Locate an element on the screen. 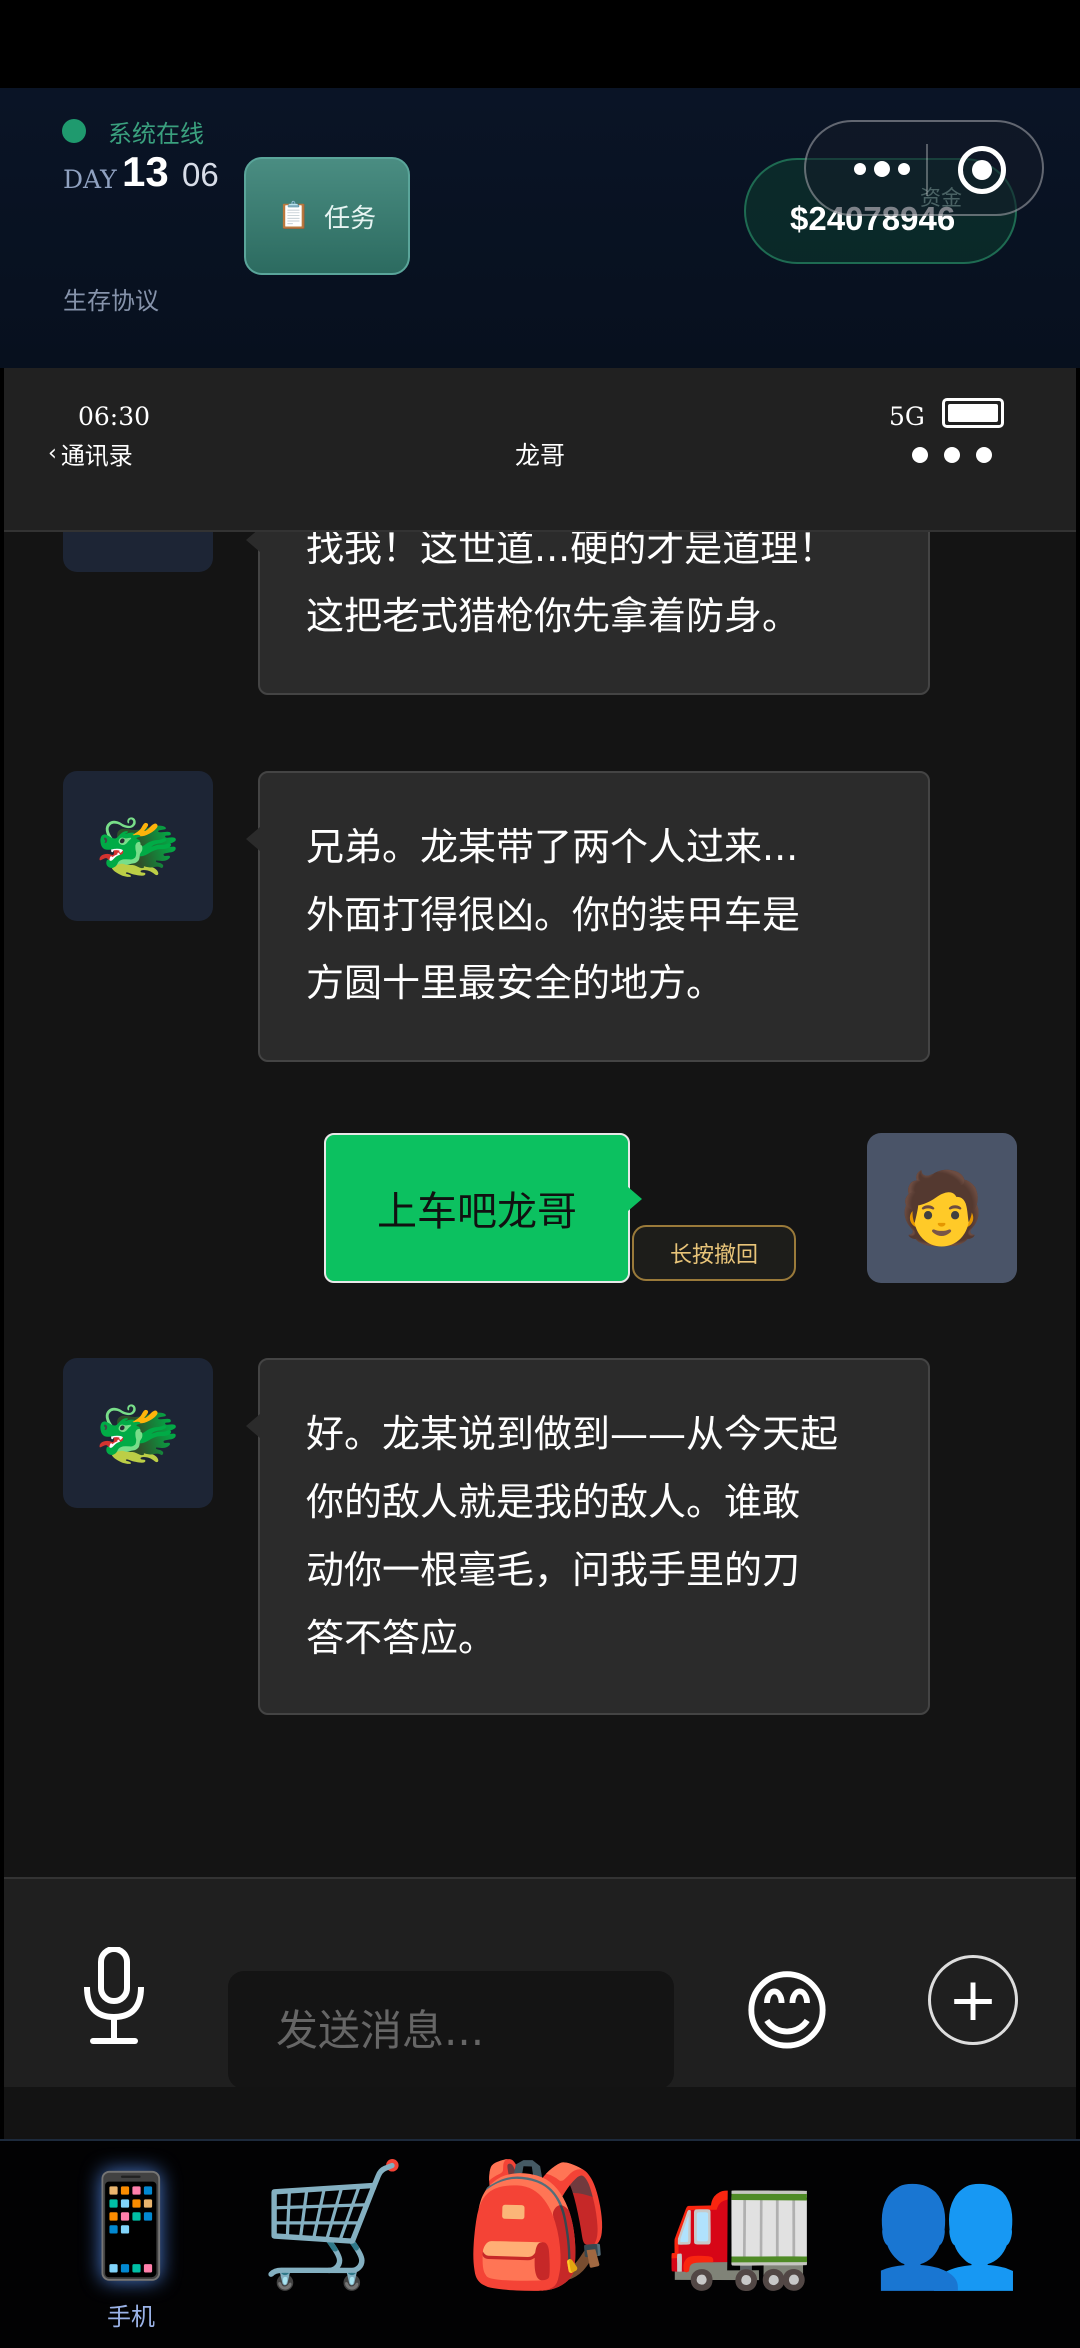 This screenshot has width=1080, height=2348. online-status-dot is located at coordinates (74, 131).